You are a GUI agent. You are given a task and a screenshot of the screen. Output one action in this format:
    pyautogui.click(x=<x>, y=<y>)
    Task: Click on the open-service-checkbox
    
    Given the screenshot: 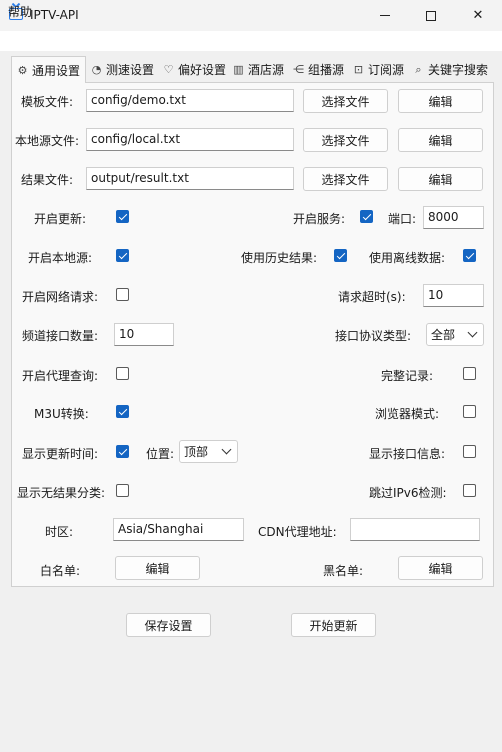 What is the action you would take?
    pyautogui.click(x=366, y=216)
    